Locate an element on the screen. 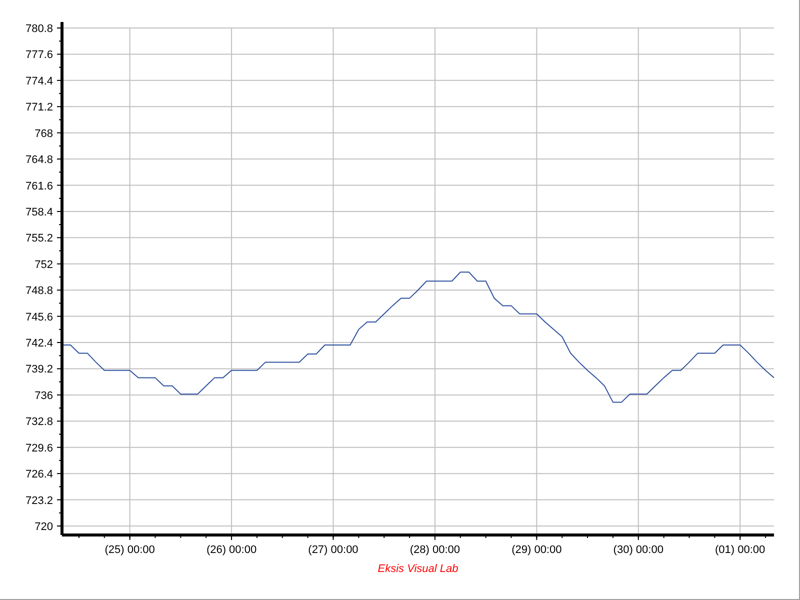 The height and width of the screenshot is (600, 800). axis-tick-label: 739.2 is located at coordinates (39, 370).